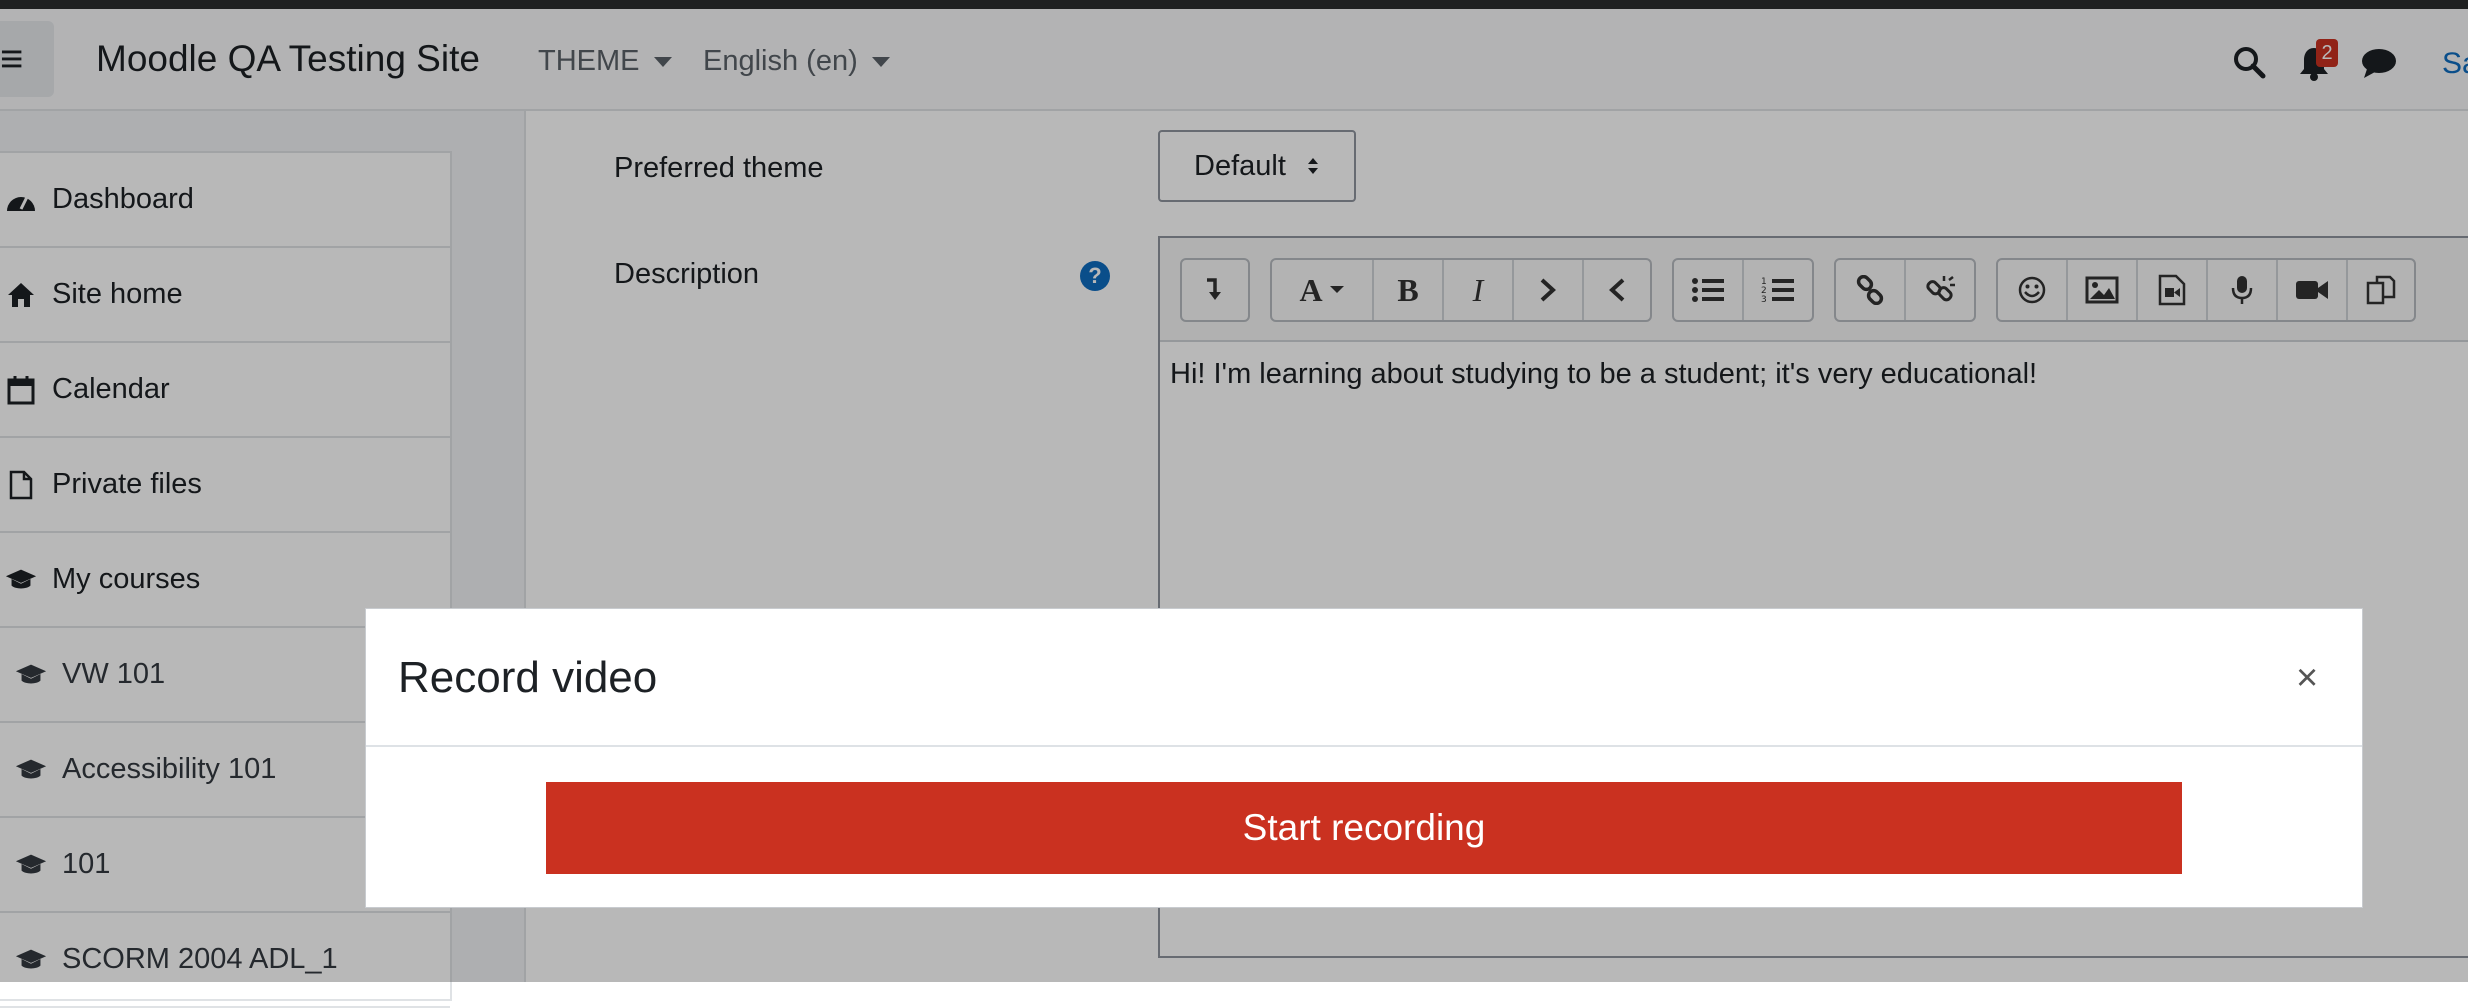  Describe the element at coordinates (2307, 678) in the screenshot. I see `close-icon: ×` at that location.